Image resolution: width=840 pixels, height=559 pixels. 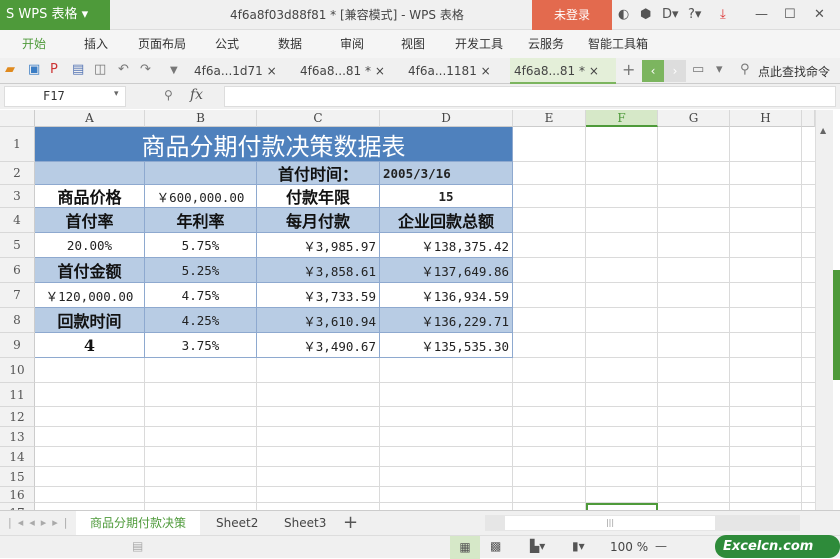 What do you see at coordinates (17, 270) in the screenshot?
I see `row-header-6: 6` at bounding box center [17, 270].